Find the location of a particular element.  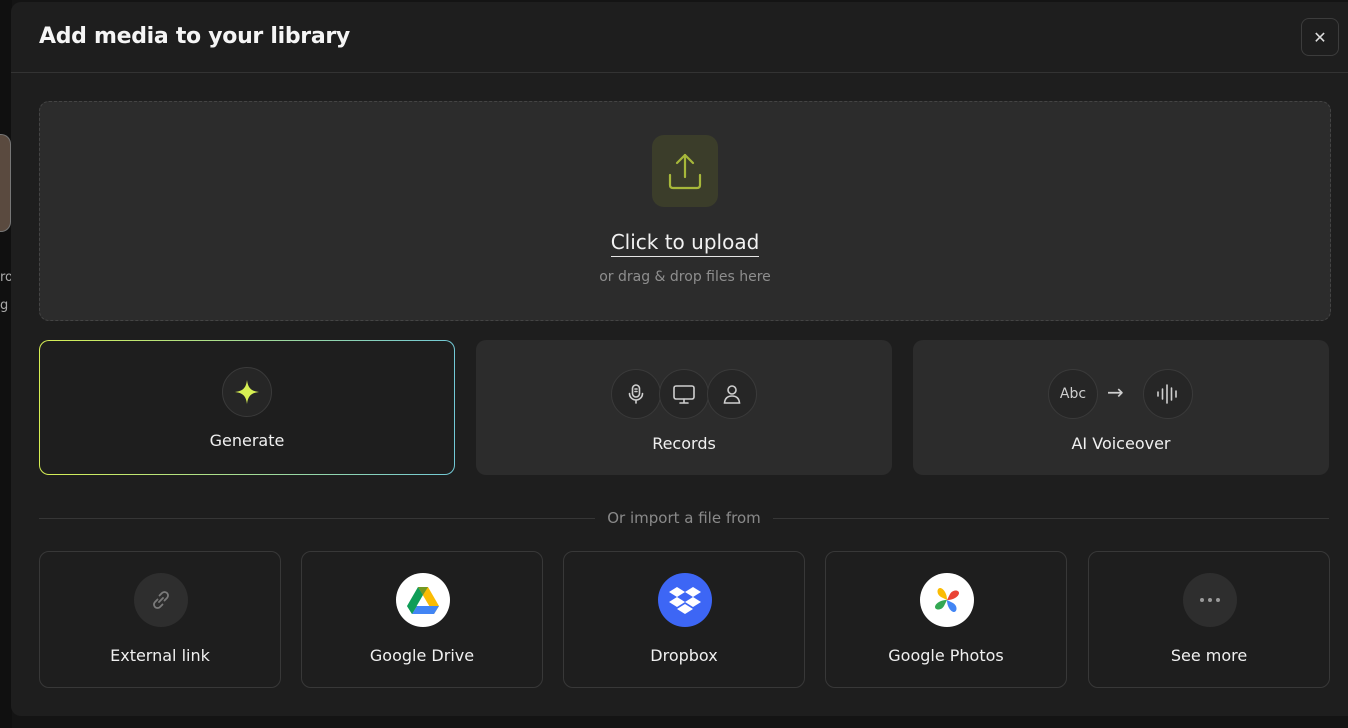

monitor-icon is located at coordinates (684, 394).